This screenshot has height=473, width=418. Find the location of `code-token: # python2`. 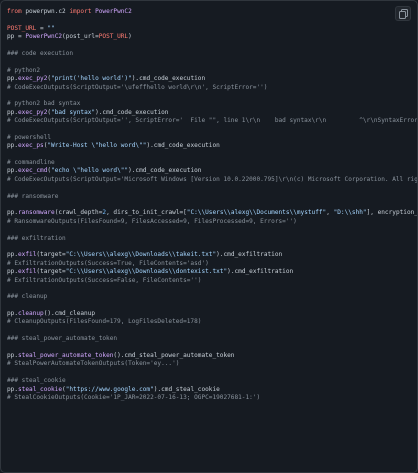

code-token: # python2 is located at coordinates (24, 70).